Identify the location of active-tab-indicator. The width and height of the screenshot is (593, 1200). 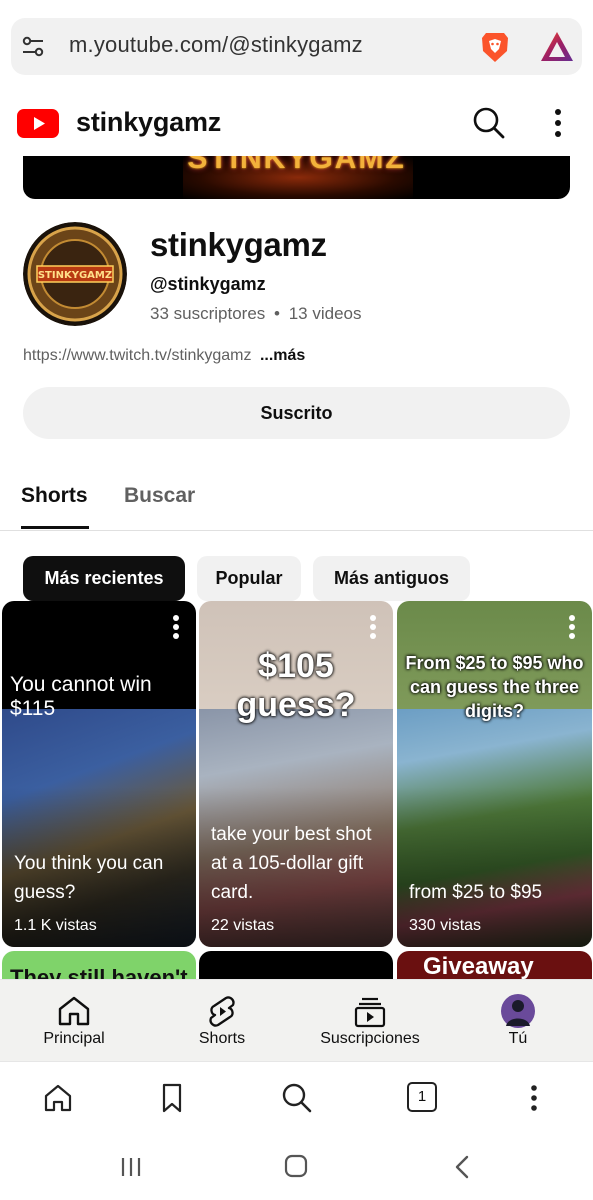
(55, 527).